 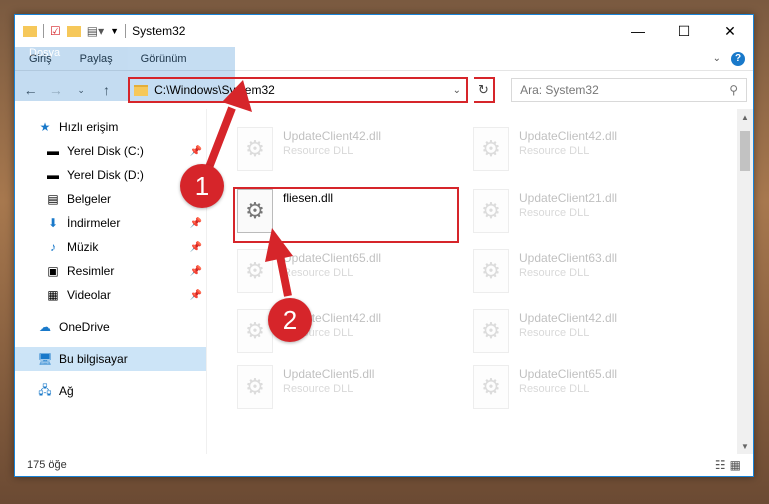 What do you see at coordinates (745, 446) in the screenshot?
I see `scroll-down-icon: ▼` at bounding box center [745, 446].